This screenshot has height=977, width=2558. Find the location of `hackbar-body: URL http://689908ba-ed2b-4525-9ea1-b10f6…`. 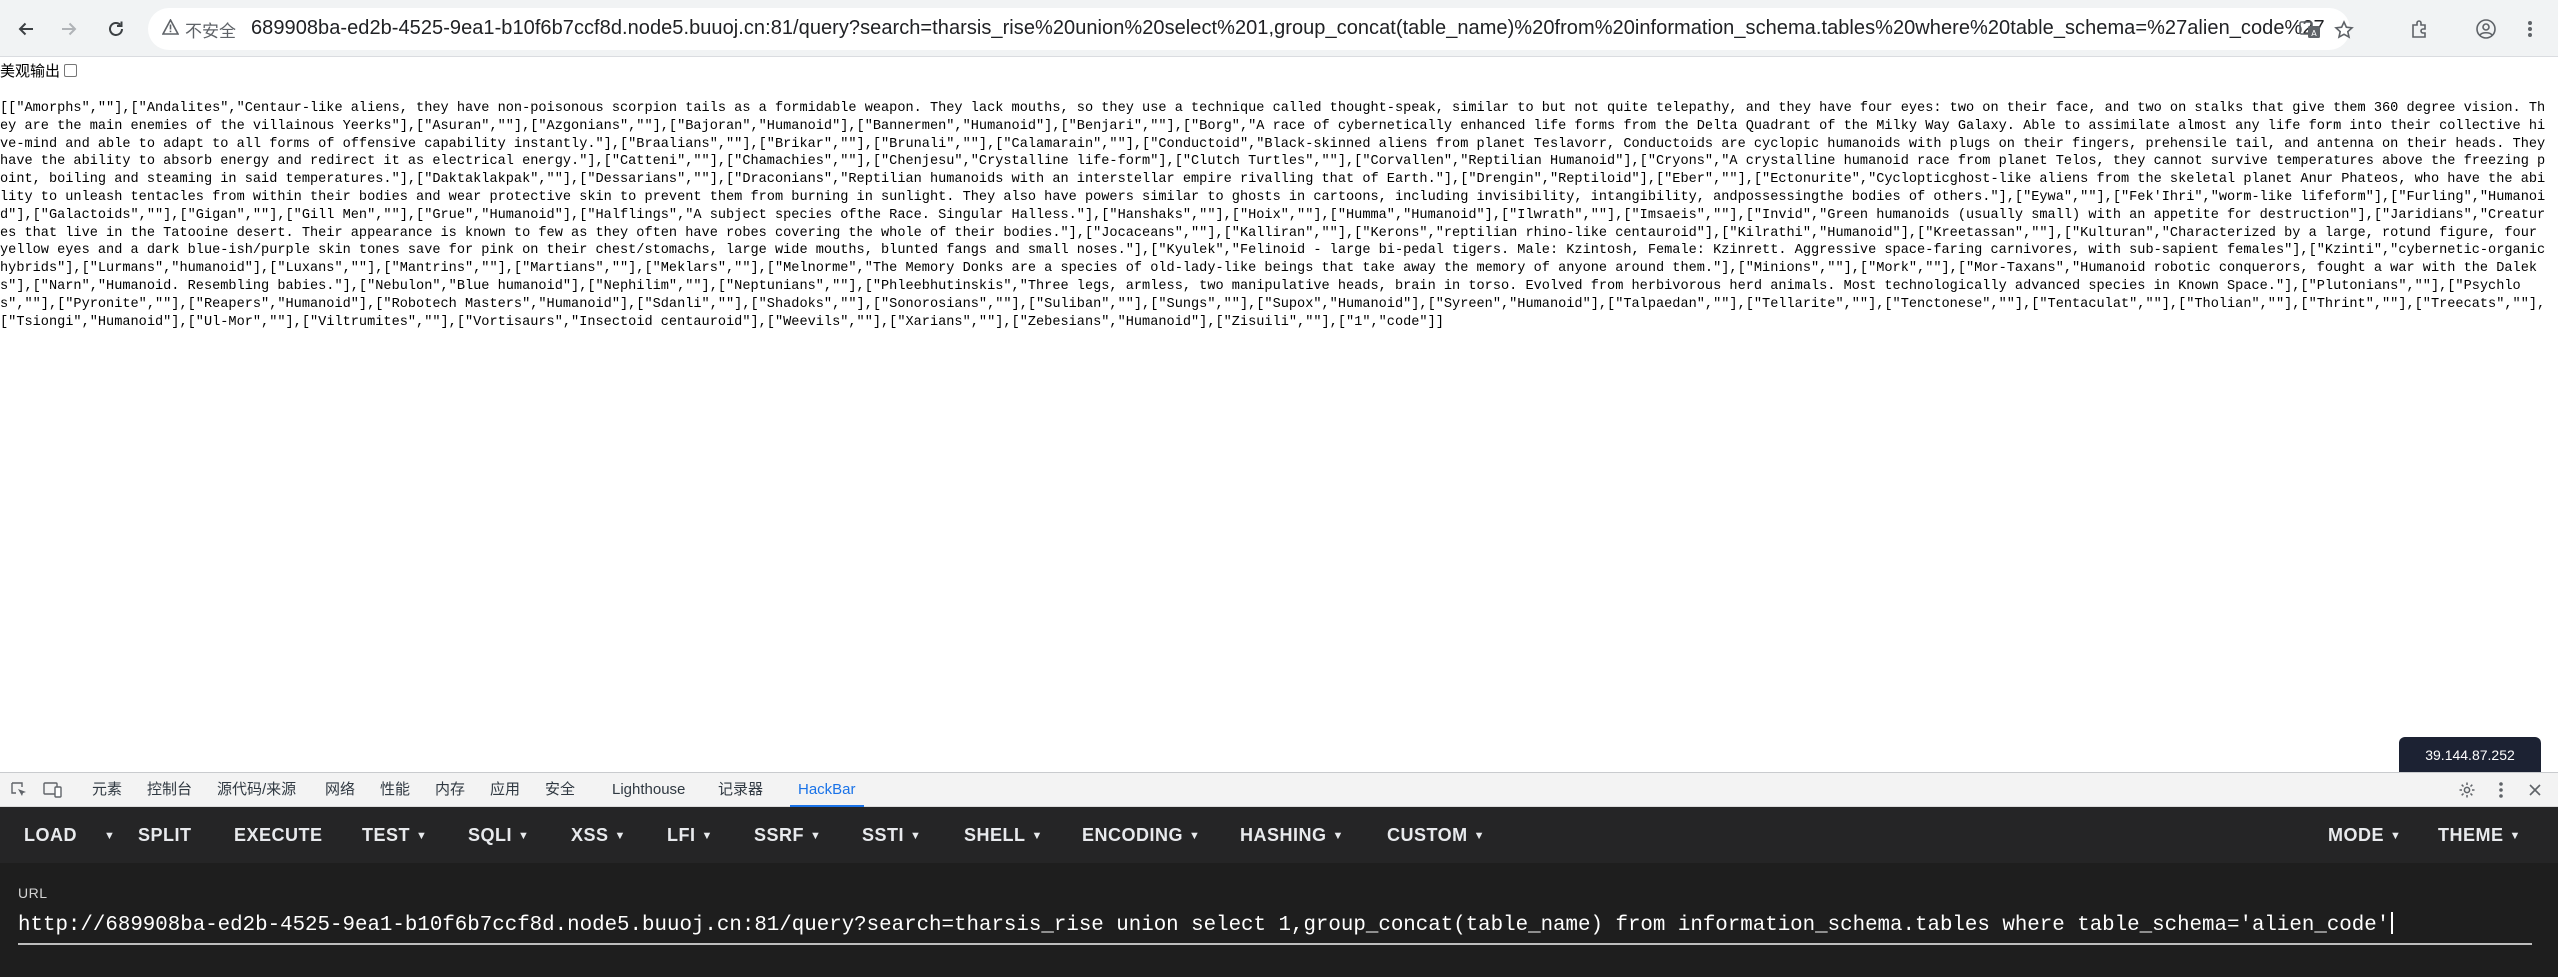

hackbar-body: URL http://689908ba-ed2b-4525-9ea1-b10f6… is located at coordinates (1279, 920).